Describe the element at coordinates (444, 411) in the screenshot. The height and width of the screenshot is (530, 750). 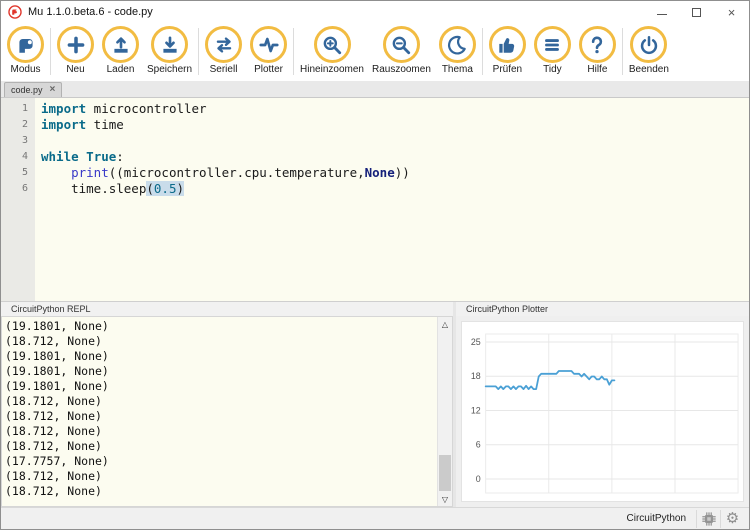
I see `repl-scrollbar: △ ▽` at that location.